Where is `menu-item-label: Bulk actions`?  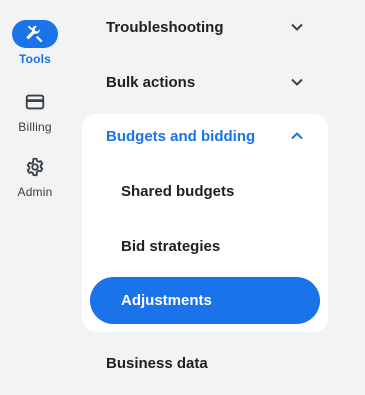 menu-item-label: Bulk actions is located at coordinates (151, 82).